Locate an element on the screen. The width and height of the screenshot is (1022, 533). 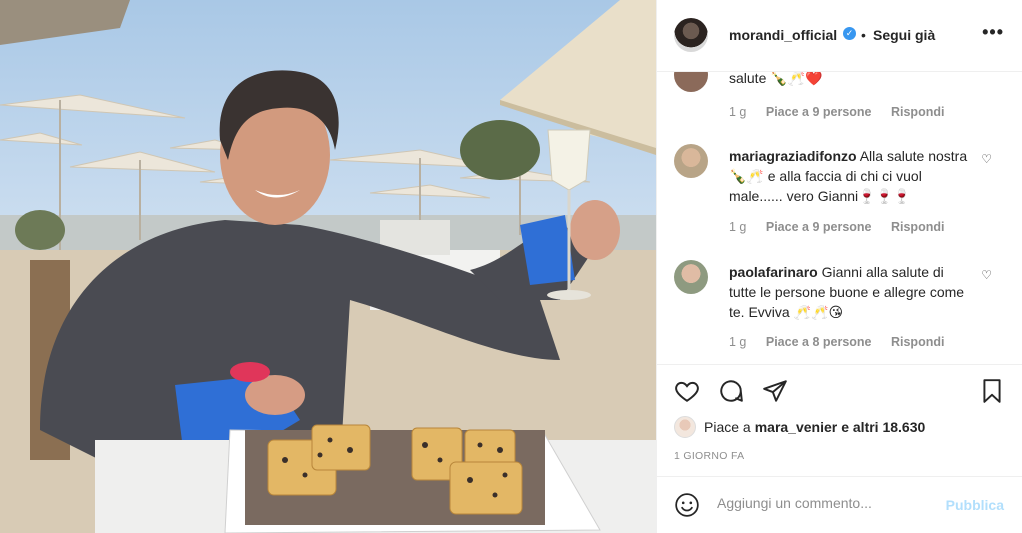
more-options-icon: ••• is located at coordinates (993, 32).